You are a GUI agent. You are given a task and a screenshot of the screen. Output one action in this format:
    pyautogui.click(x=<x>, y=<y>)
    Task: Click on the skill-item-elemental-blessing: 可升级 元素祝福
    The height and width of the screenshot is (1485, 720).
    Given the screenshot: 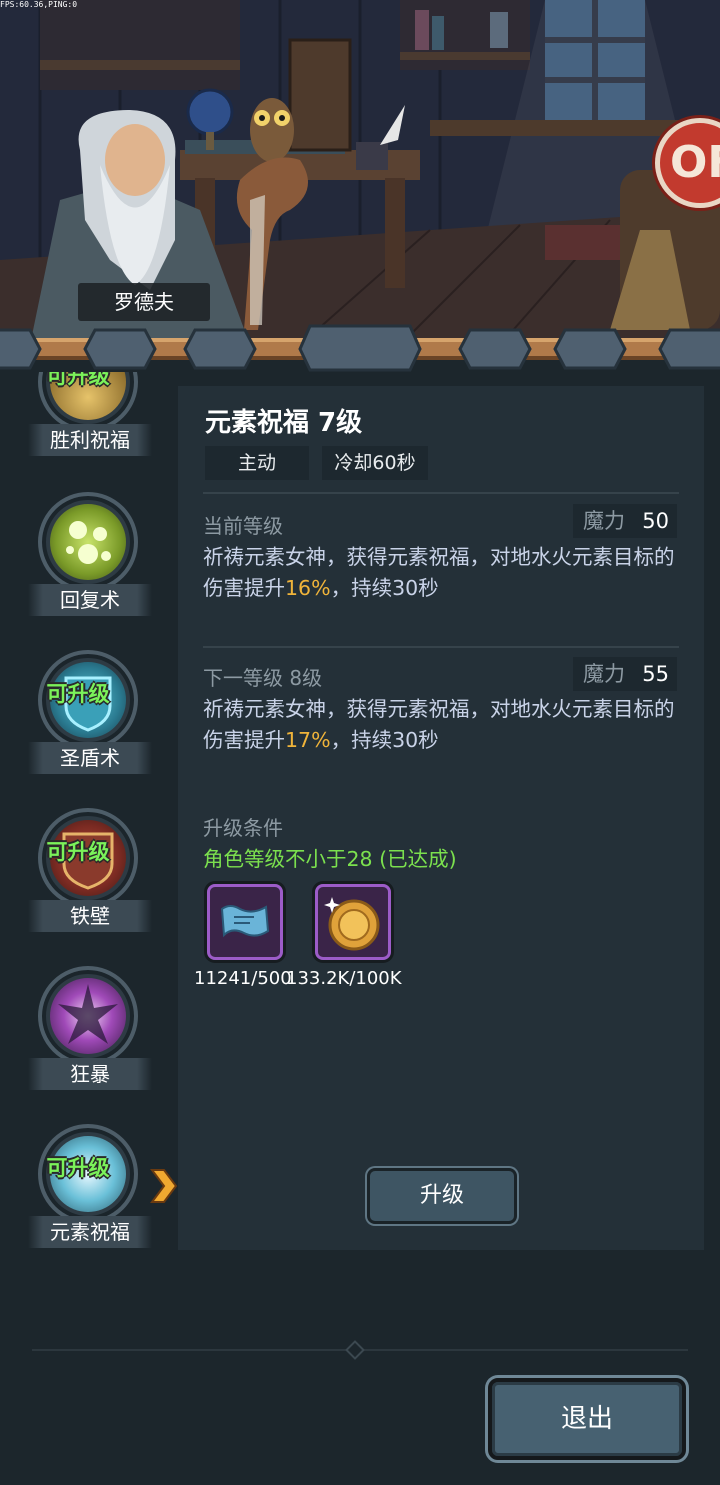 What is the action you would take?
    pyautogui.click(x=90, y=1187)
    